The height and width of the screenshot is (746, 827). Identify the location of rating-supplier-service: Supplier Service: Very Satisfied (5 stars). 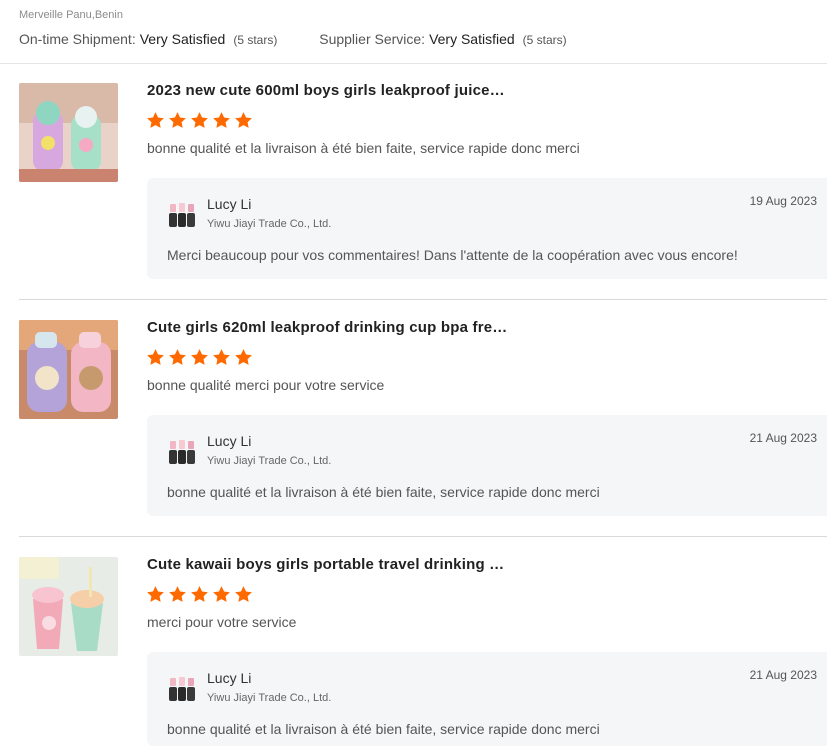
(442, 39).